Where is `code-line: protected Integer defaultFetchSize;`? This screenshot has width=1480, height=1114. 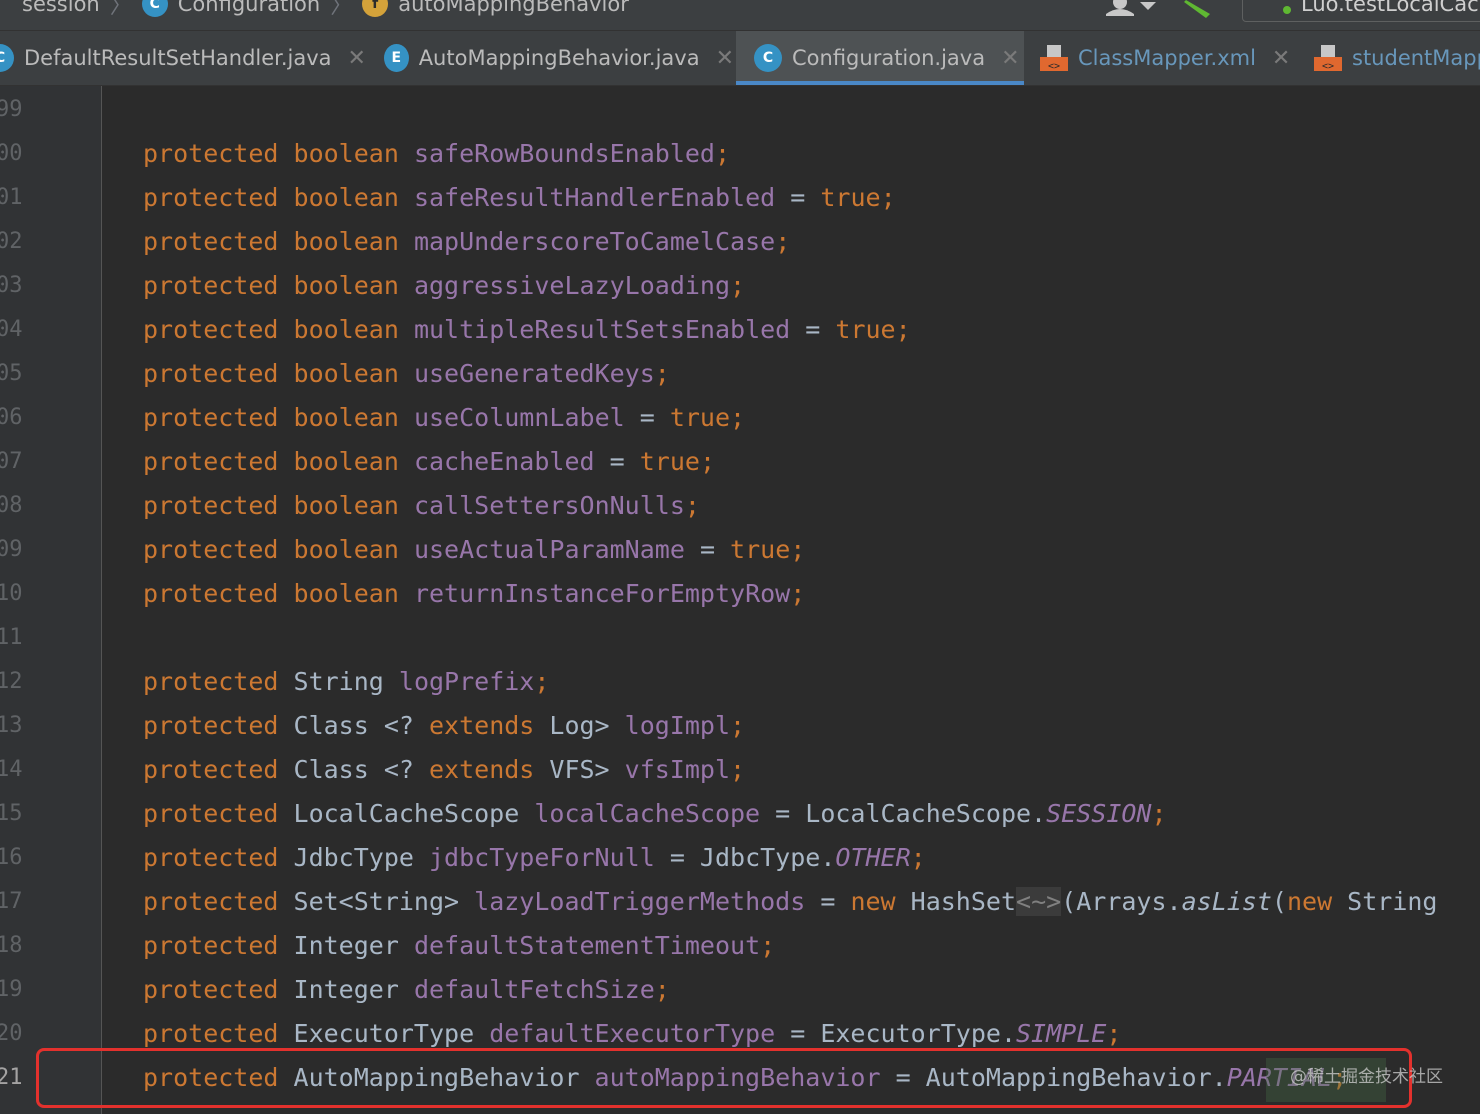 code-line: protected Integer defaultFetchSize; is located at coordinates (406, 990).